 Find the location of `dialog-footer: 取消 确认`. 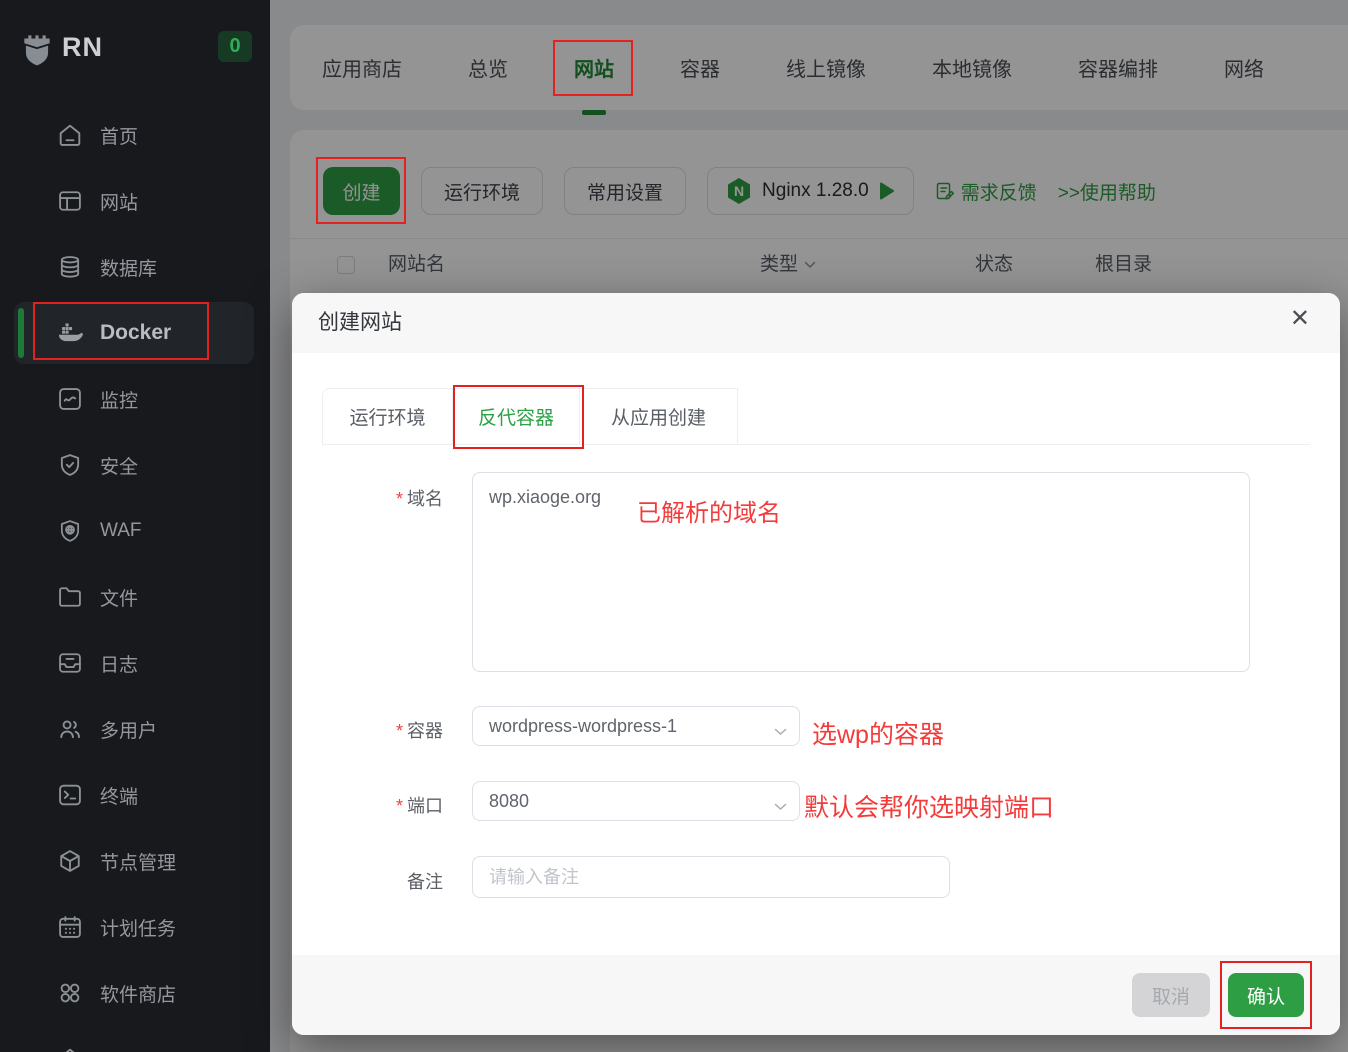

dialog-footer: 取消 确认 is located at coordinates (816, 995).